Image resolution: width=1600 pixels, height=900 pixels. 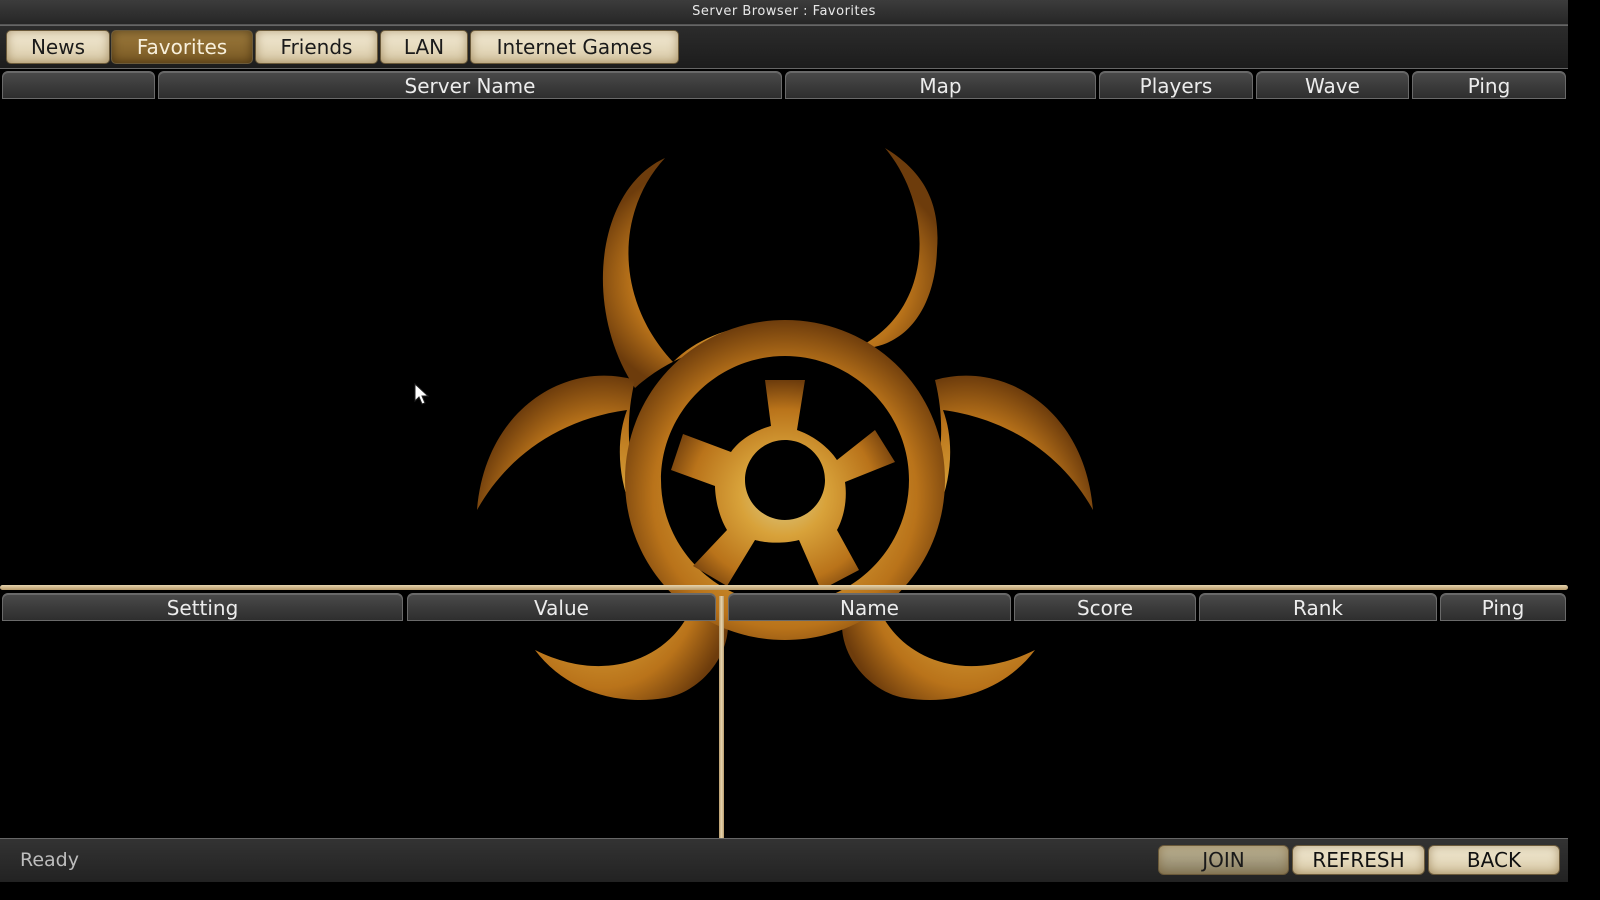 What do you see at coordinates (1105, 607) in the screenshot?
I see `column-header-score: Score` at bounding box center [1105, 607].